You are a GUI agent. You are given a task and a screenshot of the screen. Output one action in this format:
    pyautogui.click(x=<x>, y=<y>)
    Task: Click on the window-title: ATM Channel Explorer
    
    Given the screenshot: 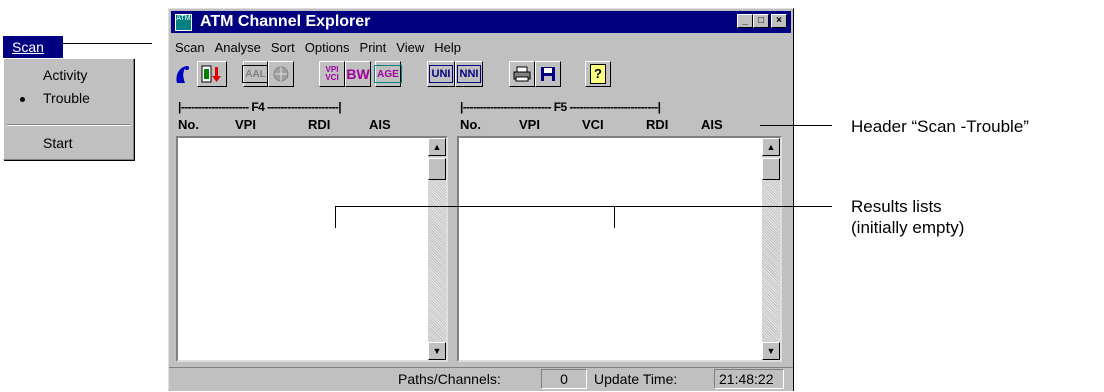 What is the action you would take?
    pyautogui.click(x=285, y=21)
    